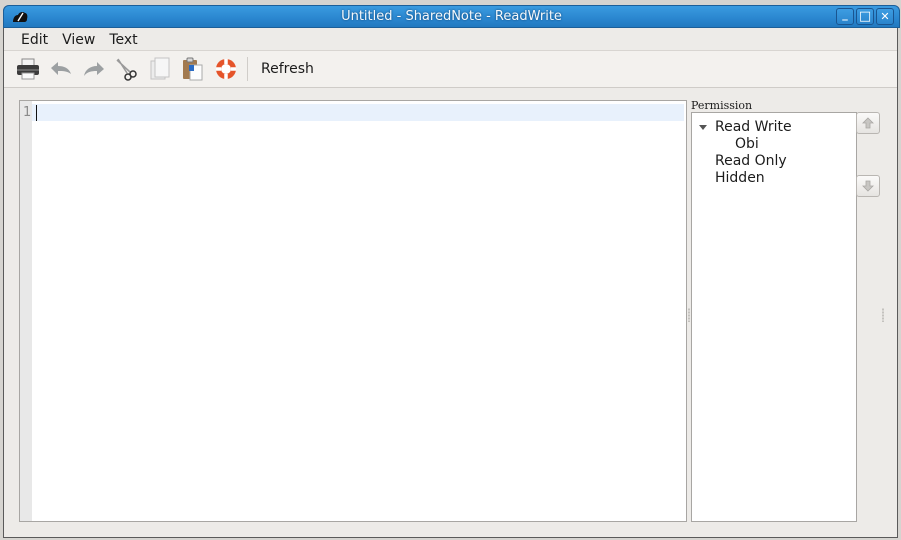 The image size is (901, 540). Describe the element at coordinates (883, 315) in the screenshot. I see `side-splitter-handle` at that location.